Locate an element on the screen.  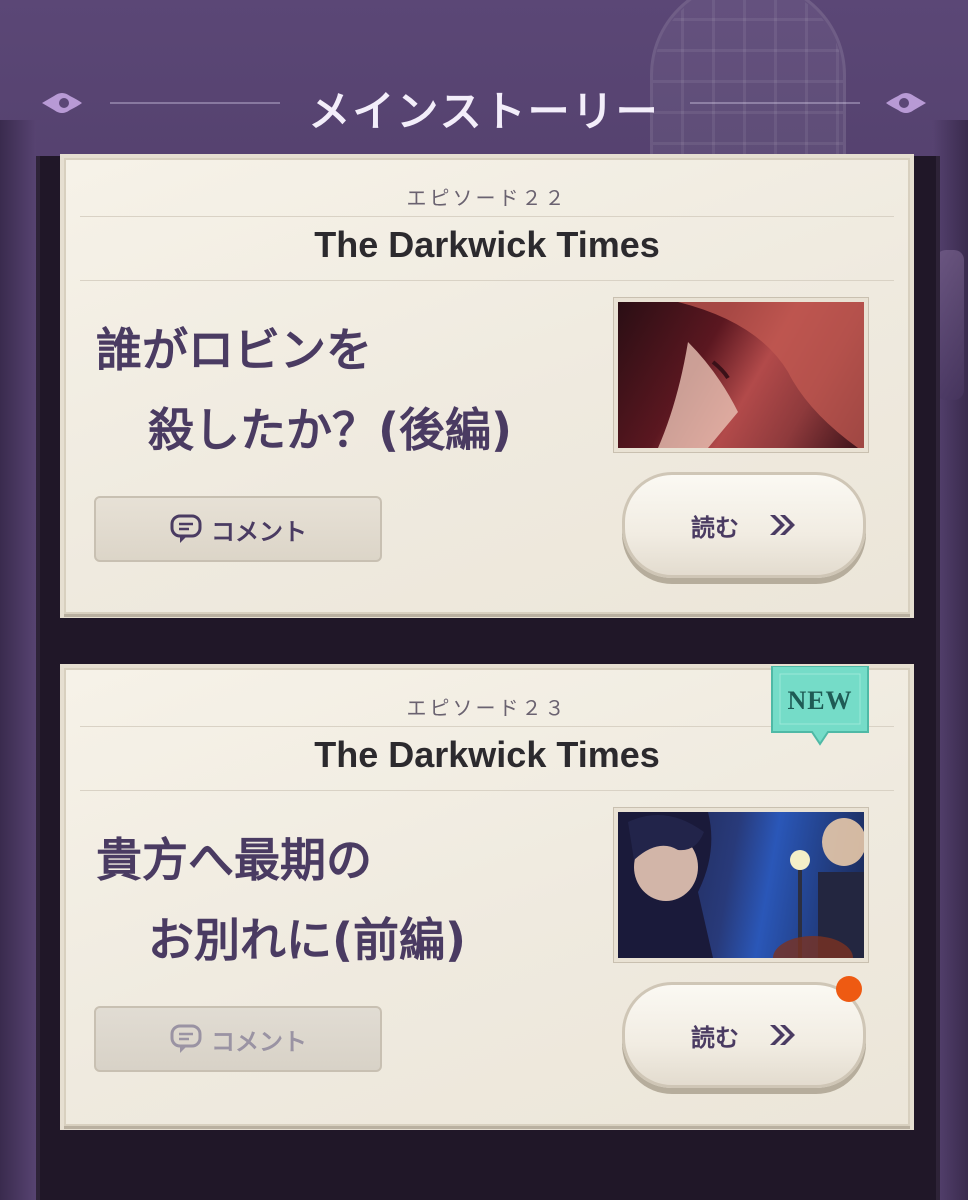
header: メインストーリー is located at coordinates (484, 105).